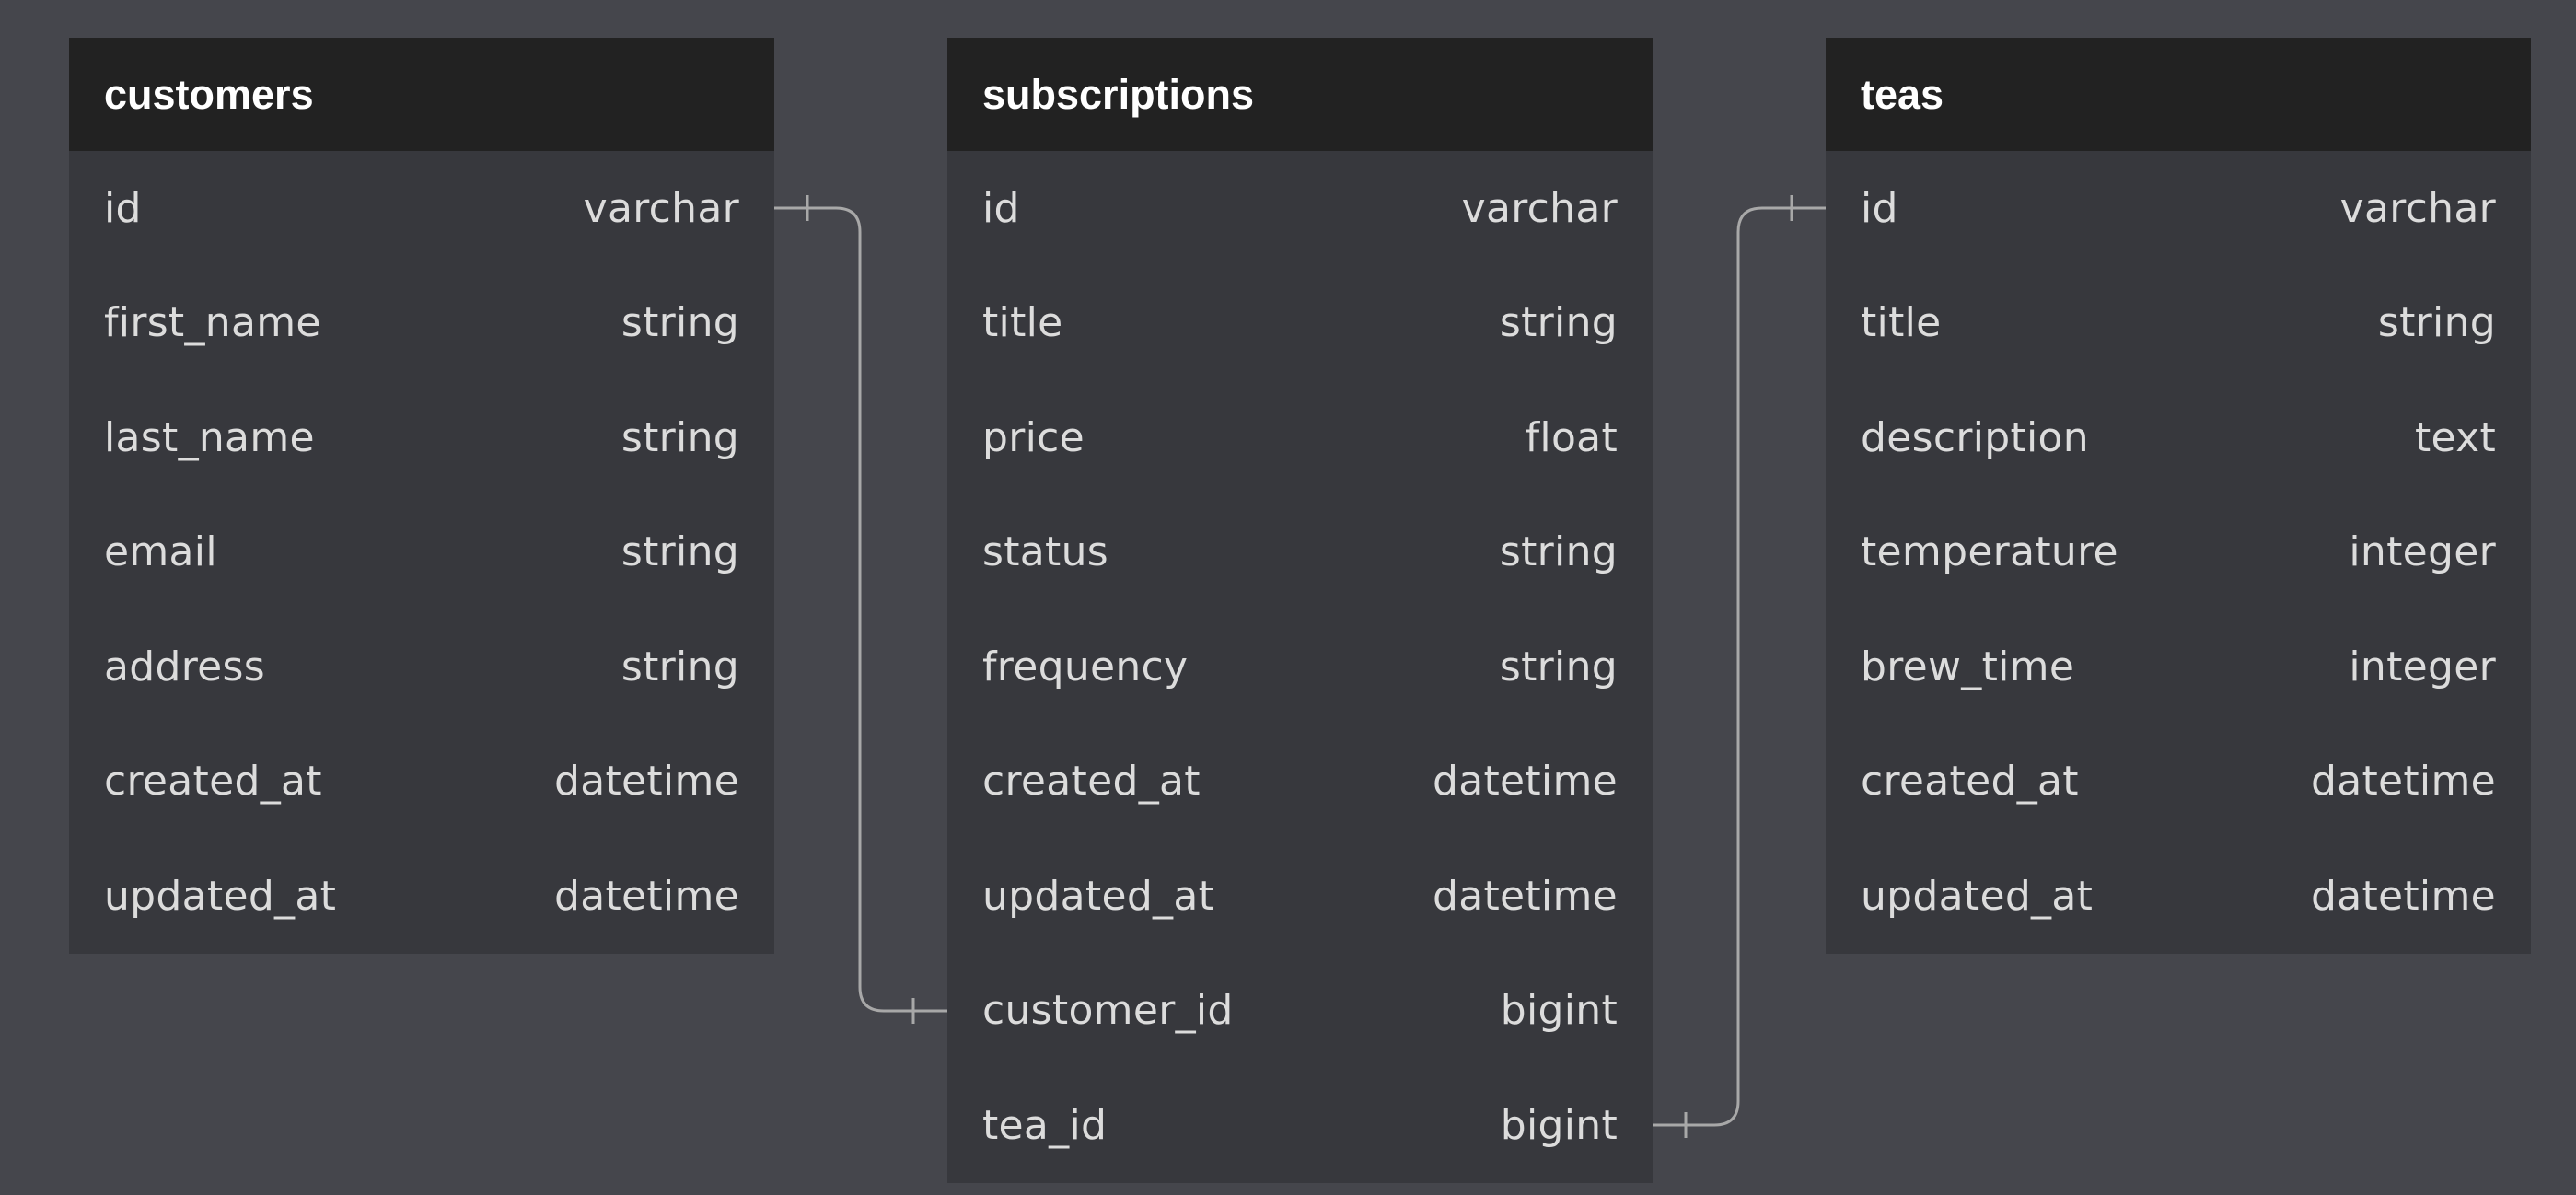 Image resolution: width=2576 pixels, height=1195 pixels. Describe the element at coordinates (1300, 1011) in the screenshot. I see `field-row: customer_id bigint` at that location.